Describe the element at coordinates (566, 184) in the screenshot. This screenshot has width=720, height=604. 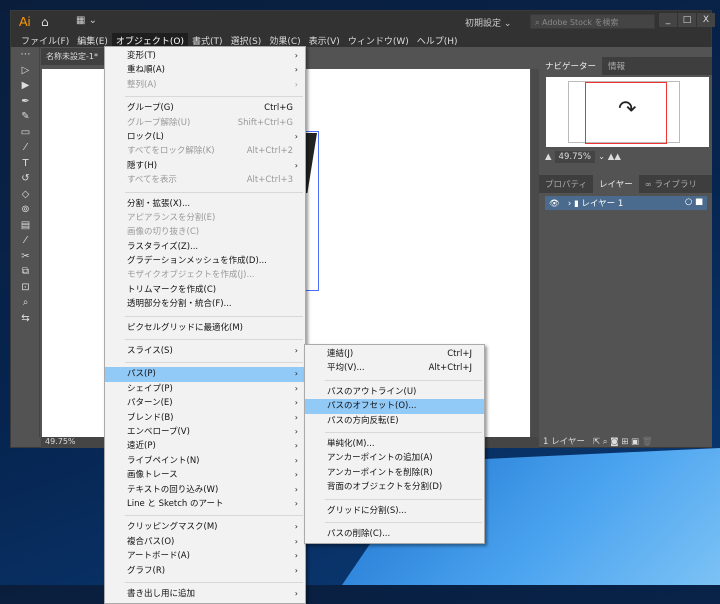
I see `tab-properties: プロパティ` at that location.